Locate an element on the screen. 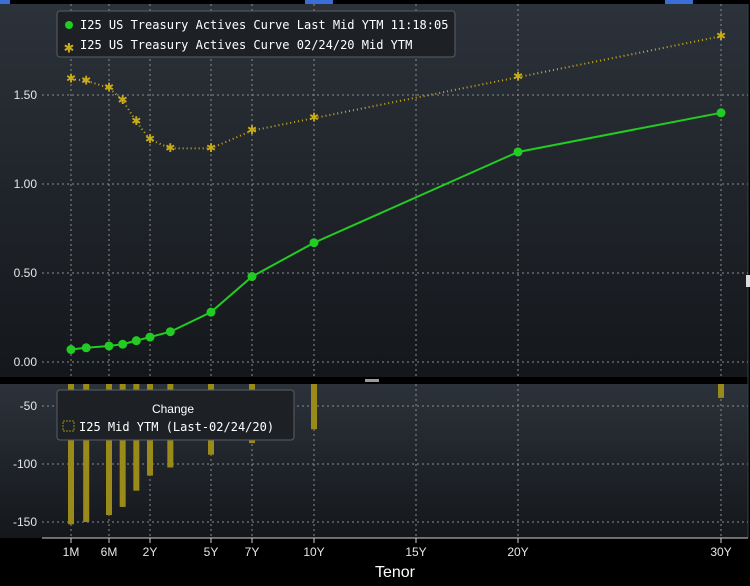 The image size is (750, 586). right-scroll-marker is located at coordinates (748, 281).